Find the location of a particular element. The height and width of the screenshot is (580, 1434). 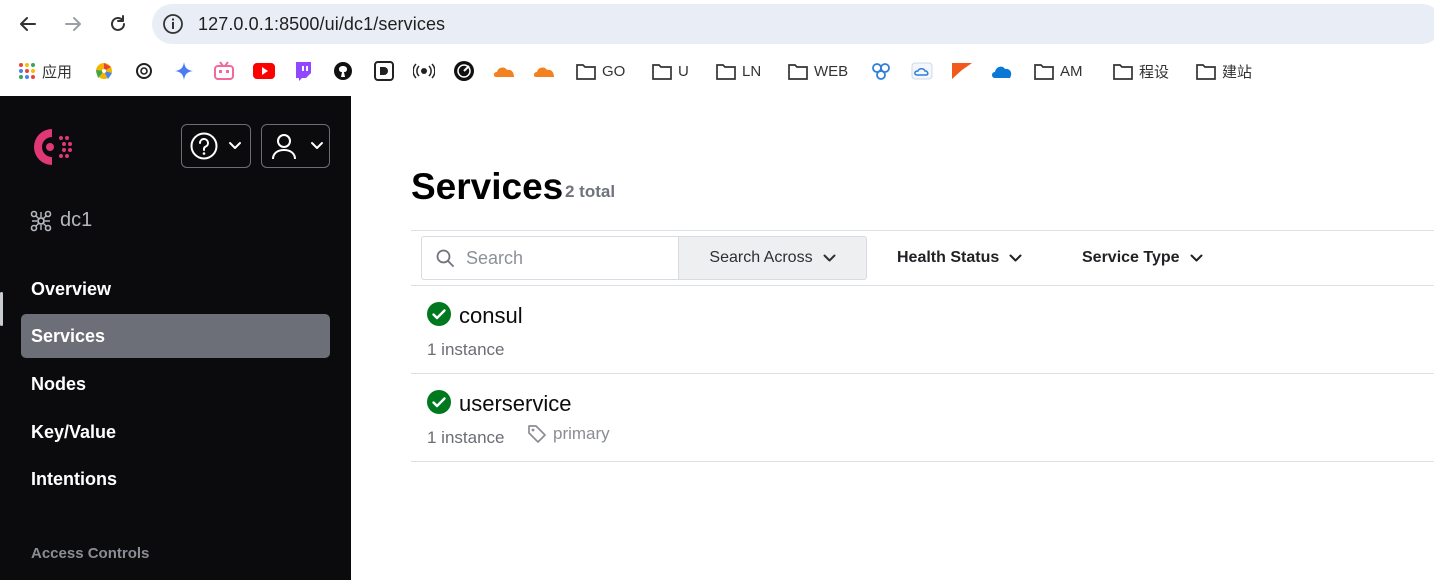

nav-intentions-label: Intentions is located at coordinates (74, 478).